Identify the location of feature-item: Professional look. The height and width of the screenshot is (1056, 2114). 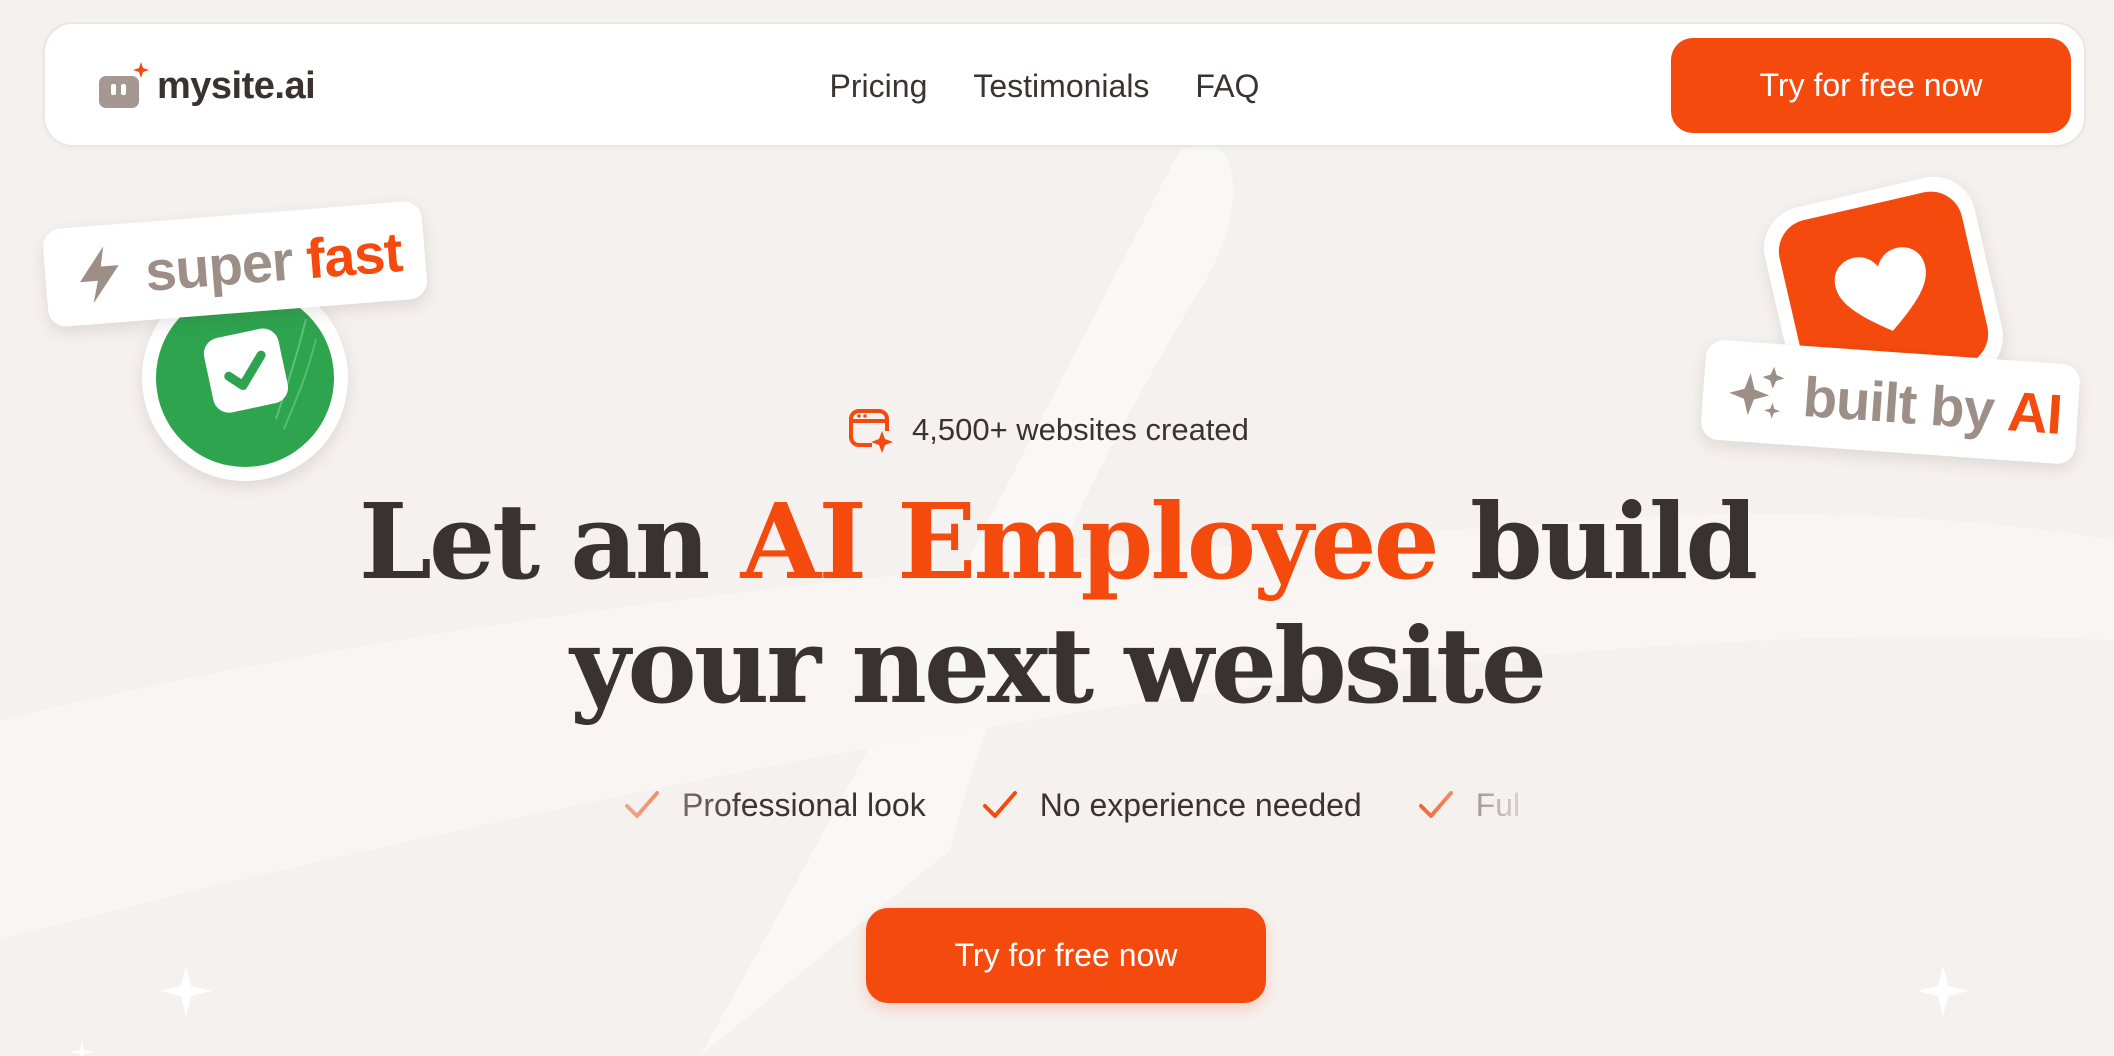
(775, 805).